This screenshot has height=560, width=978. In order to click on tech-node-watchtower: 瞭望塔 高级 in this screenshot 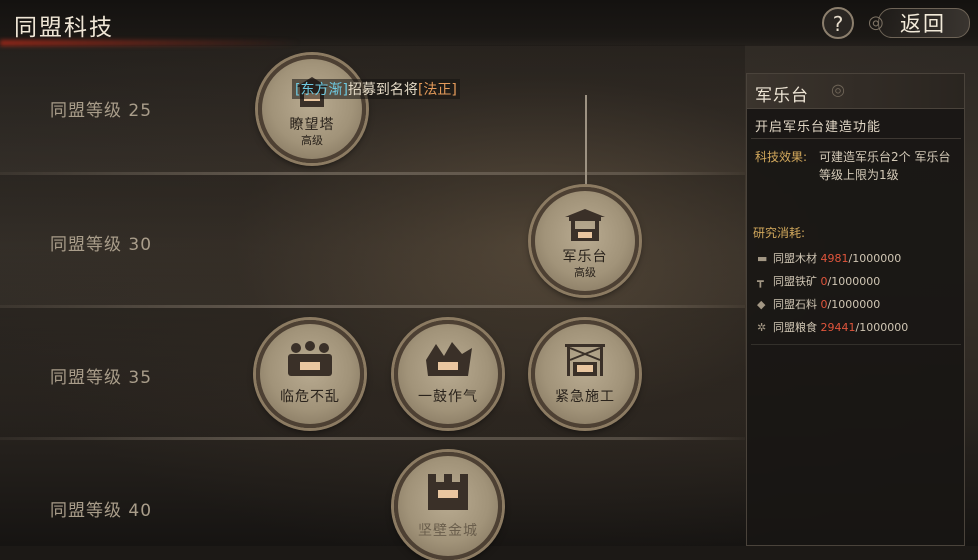, I will do `click(312, 109)`.